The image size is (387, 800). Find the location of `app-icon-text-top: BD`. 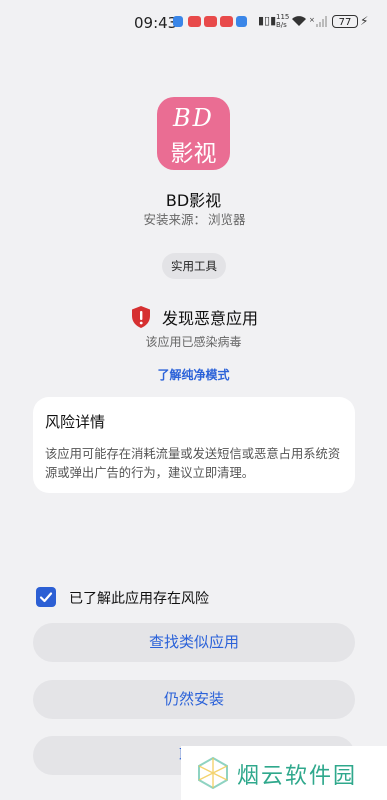

app-icon-text-top: BD is located at coordinates (193, 118).